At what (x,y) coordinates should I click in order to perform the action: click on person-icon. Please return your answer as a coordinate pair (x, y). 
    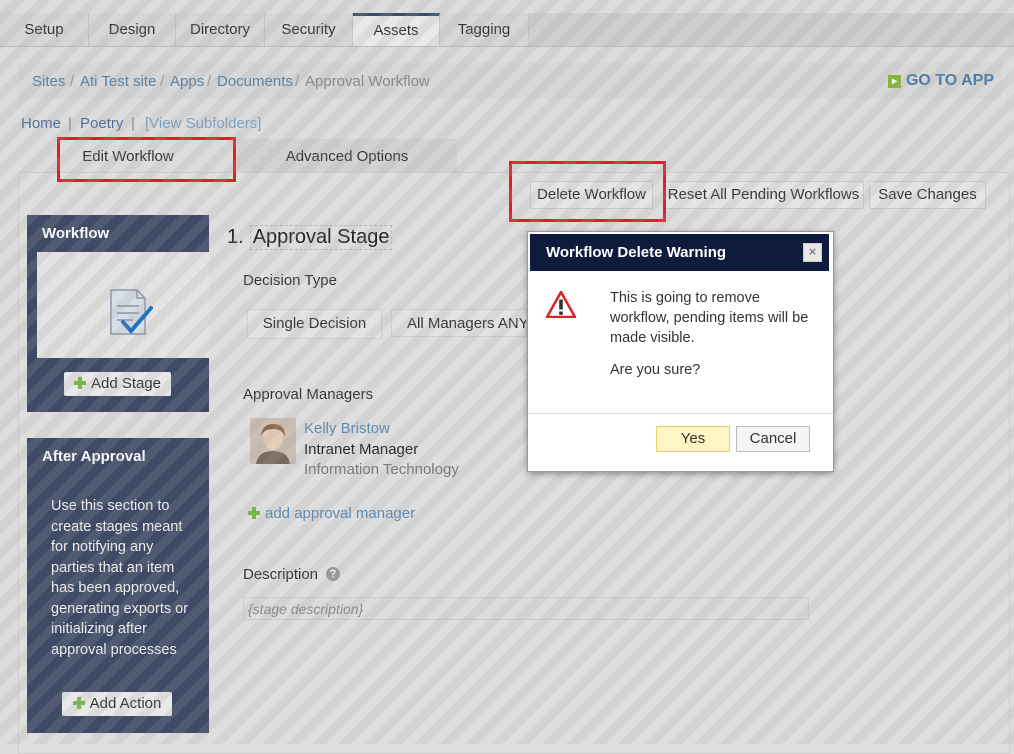
    Looking at the image, I should click on (273, 441).